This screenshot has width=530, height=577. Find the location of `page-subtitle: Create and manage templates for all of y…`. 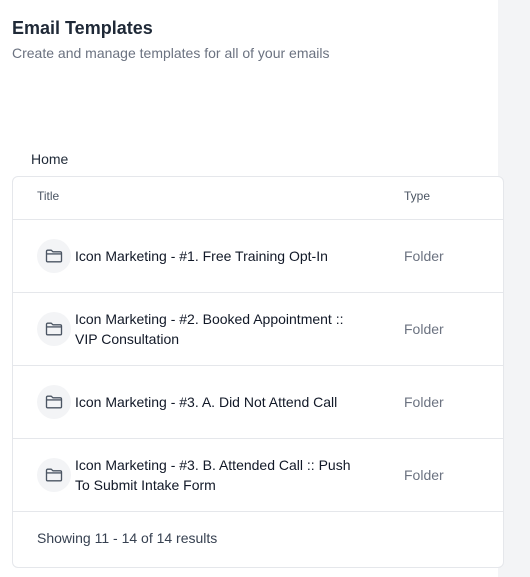

page-subtitle: Create and manage templates for all of y… is located at coordinates (171, 53).